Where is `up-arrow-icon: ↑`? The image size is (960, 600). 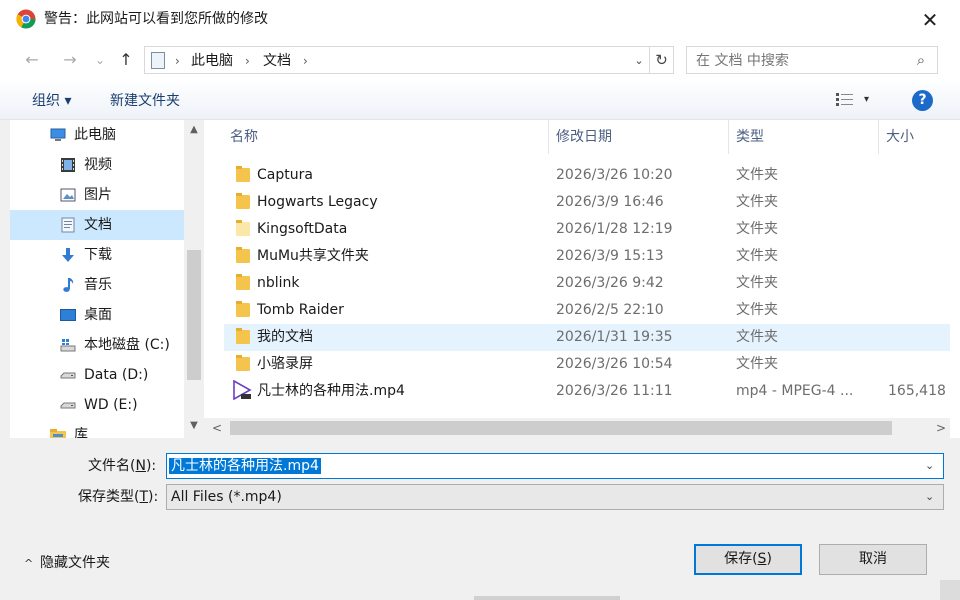 up-arrow-icon: ↑ is located at coordinates (126, 60).